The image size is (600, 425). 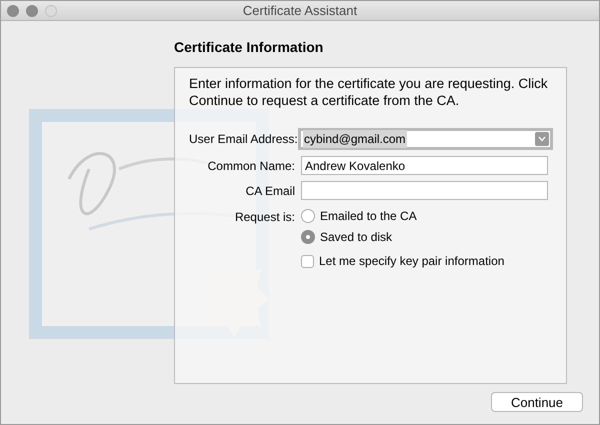 I want to click on zoom-button, so click(x=51, y=11).